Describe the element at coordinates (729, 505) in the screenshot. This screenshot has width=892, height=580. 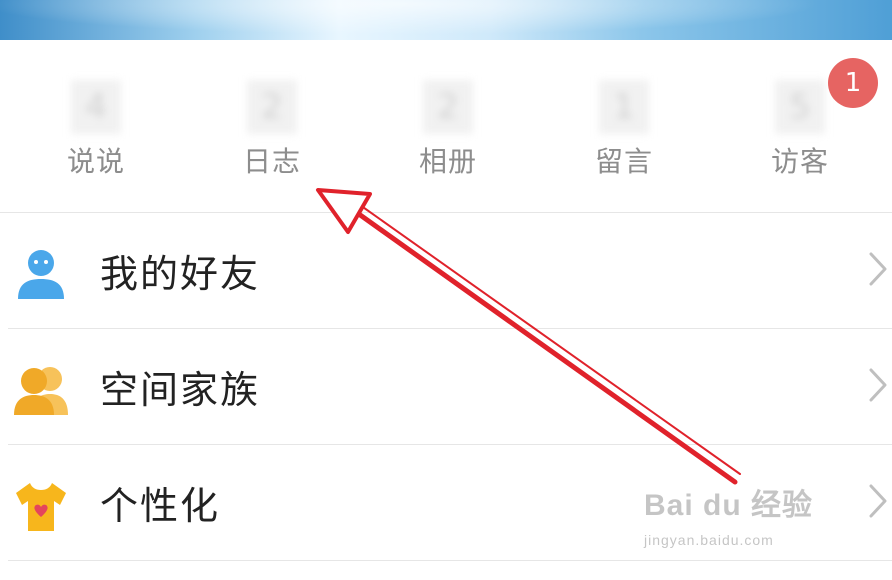
I see `watermark-brand: Bai du 经验` at that location.